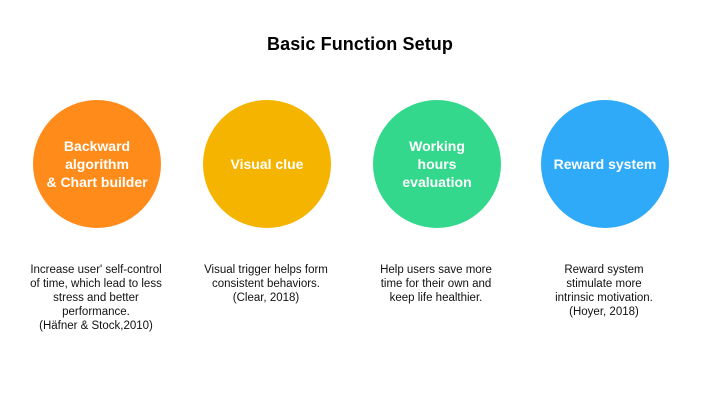 Image resolution: width=720 pixels, height=405 pixels. I want to click on feature-circle-working-hours: Working hours evaluation, so click(437, 164).